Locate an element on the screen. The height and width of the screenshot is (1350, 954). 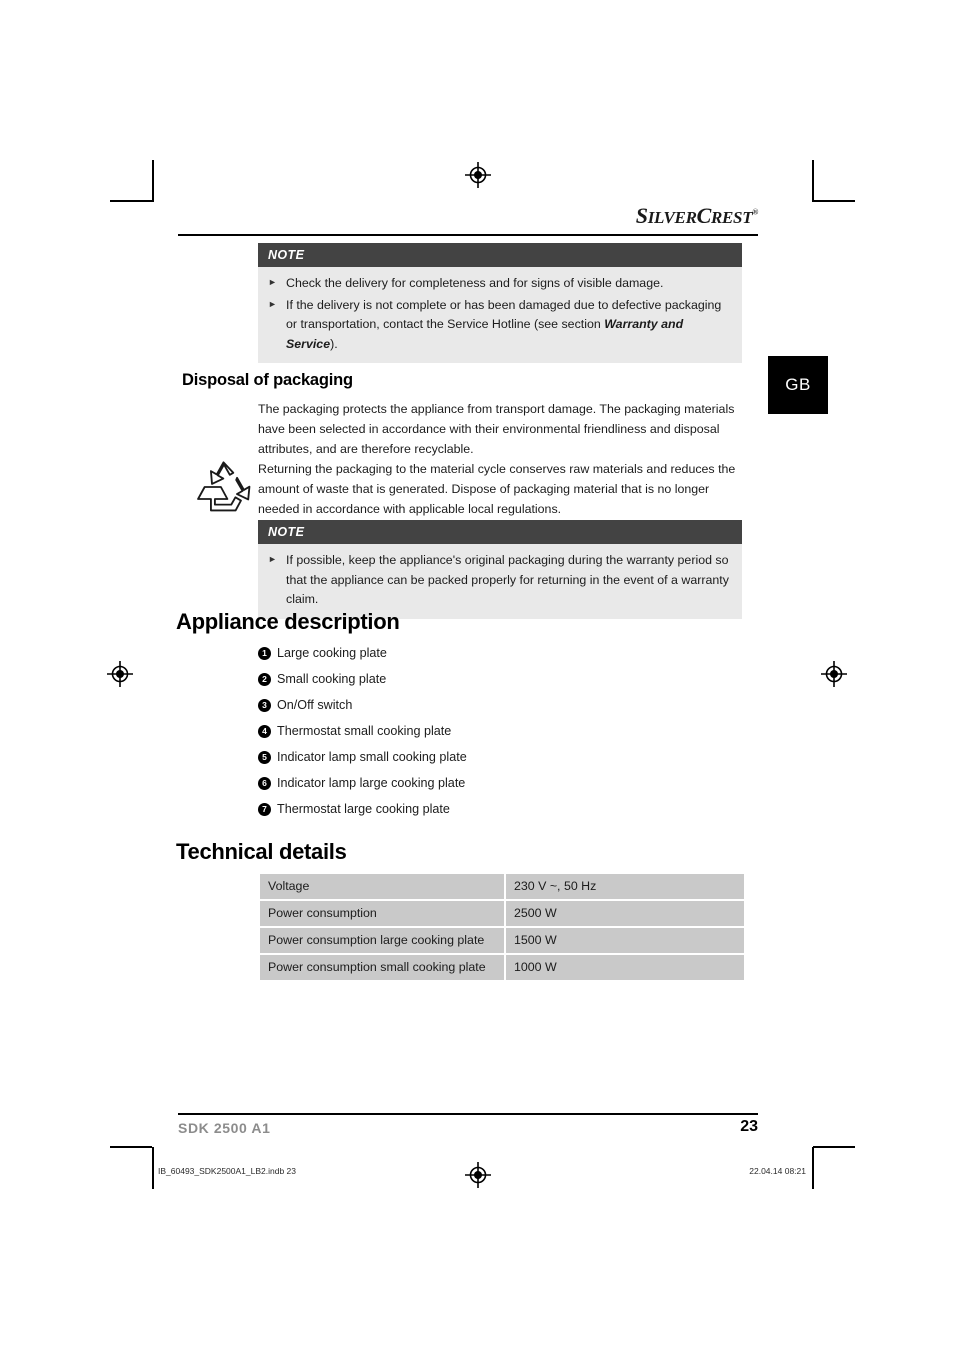
spec-label-cell: Power consumption small cooking plate is located at coordinates (382, 967).